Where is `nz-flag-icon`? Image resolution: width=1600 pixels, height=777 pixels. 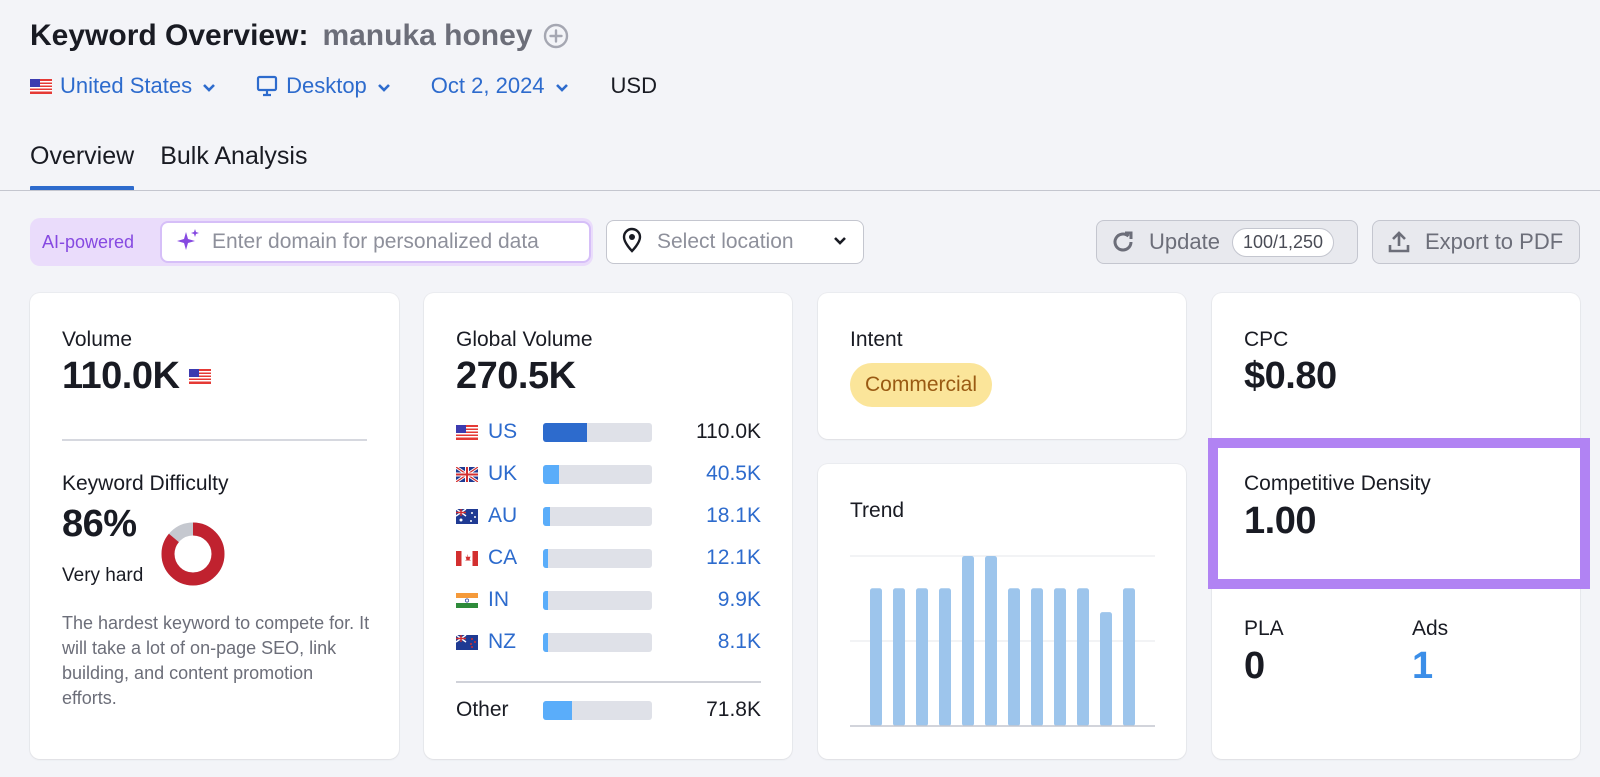 nz-flag-icon is located at coordinates (467, 642).